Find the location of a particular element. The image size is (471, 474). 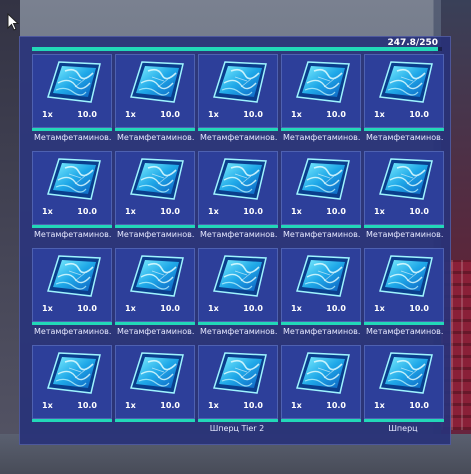

inventory-slot: 1x 10.0 Шперц is located at coordinates (404, 393).